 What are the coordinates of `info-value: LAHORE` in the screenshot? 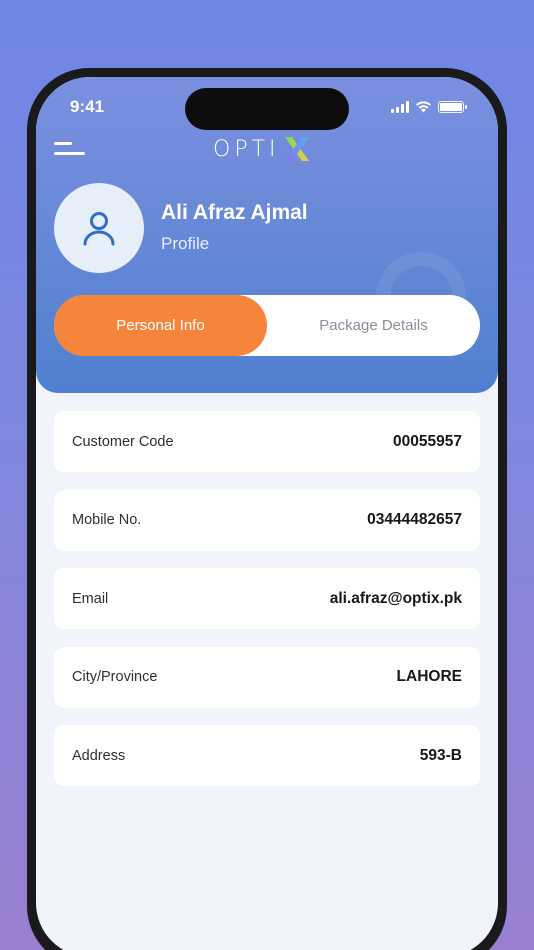 It's located at (429, 676).